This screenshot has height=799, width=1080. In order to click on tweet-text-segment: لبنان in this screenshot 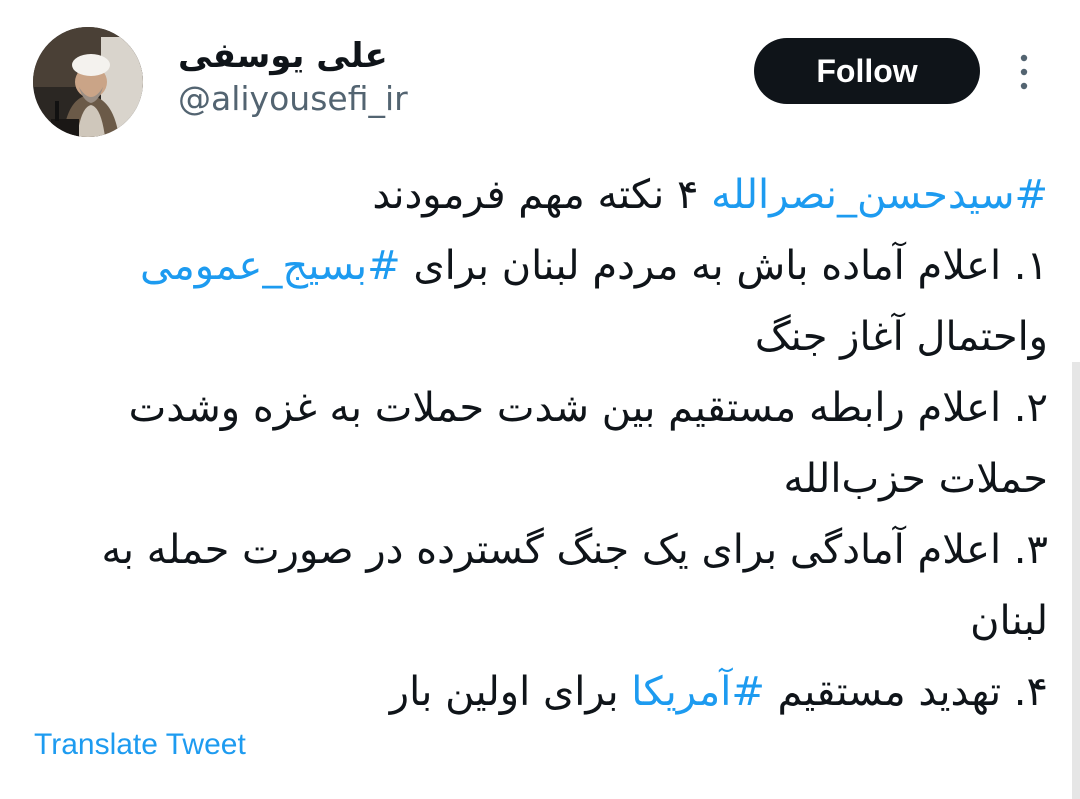, I will do `click(1009, 621)`.